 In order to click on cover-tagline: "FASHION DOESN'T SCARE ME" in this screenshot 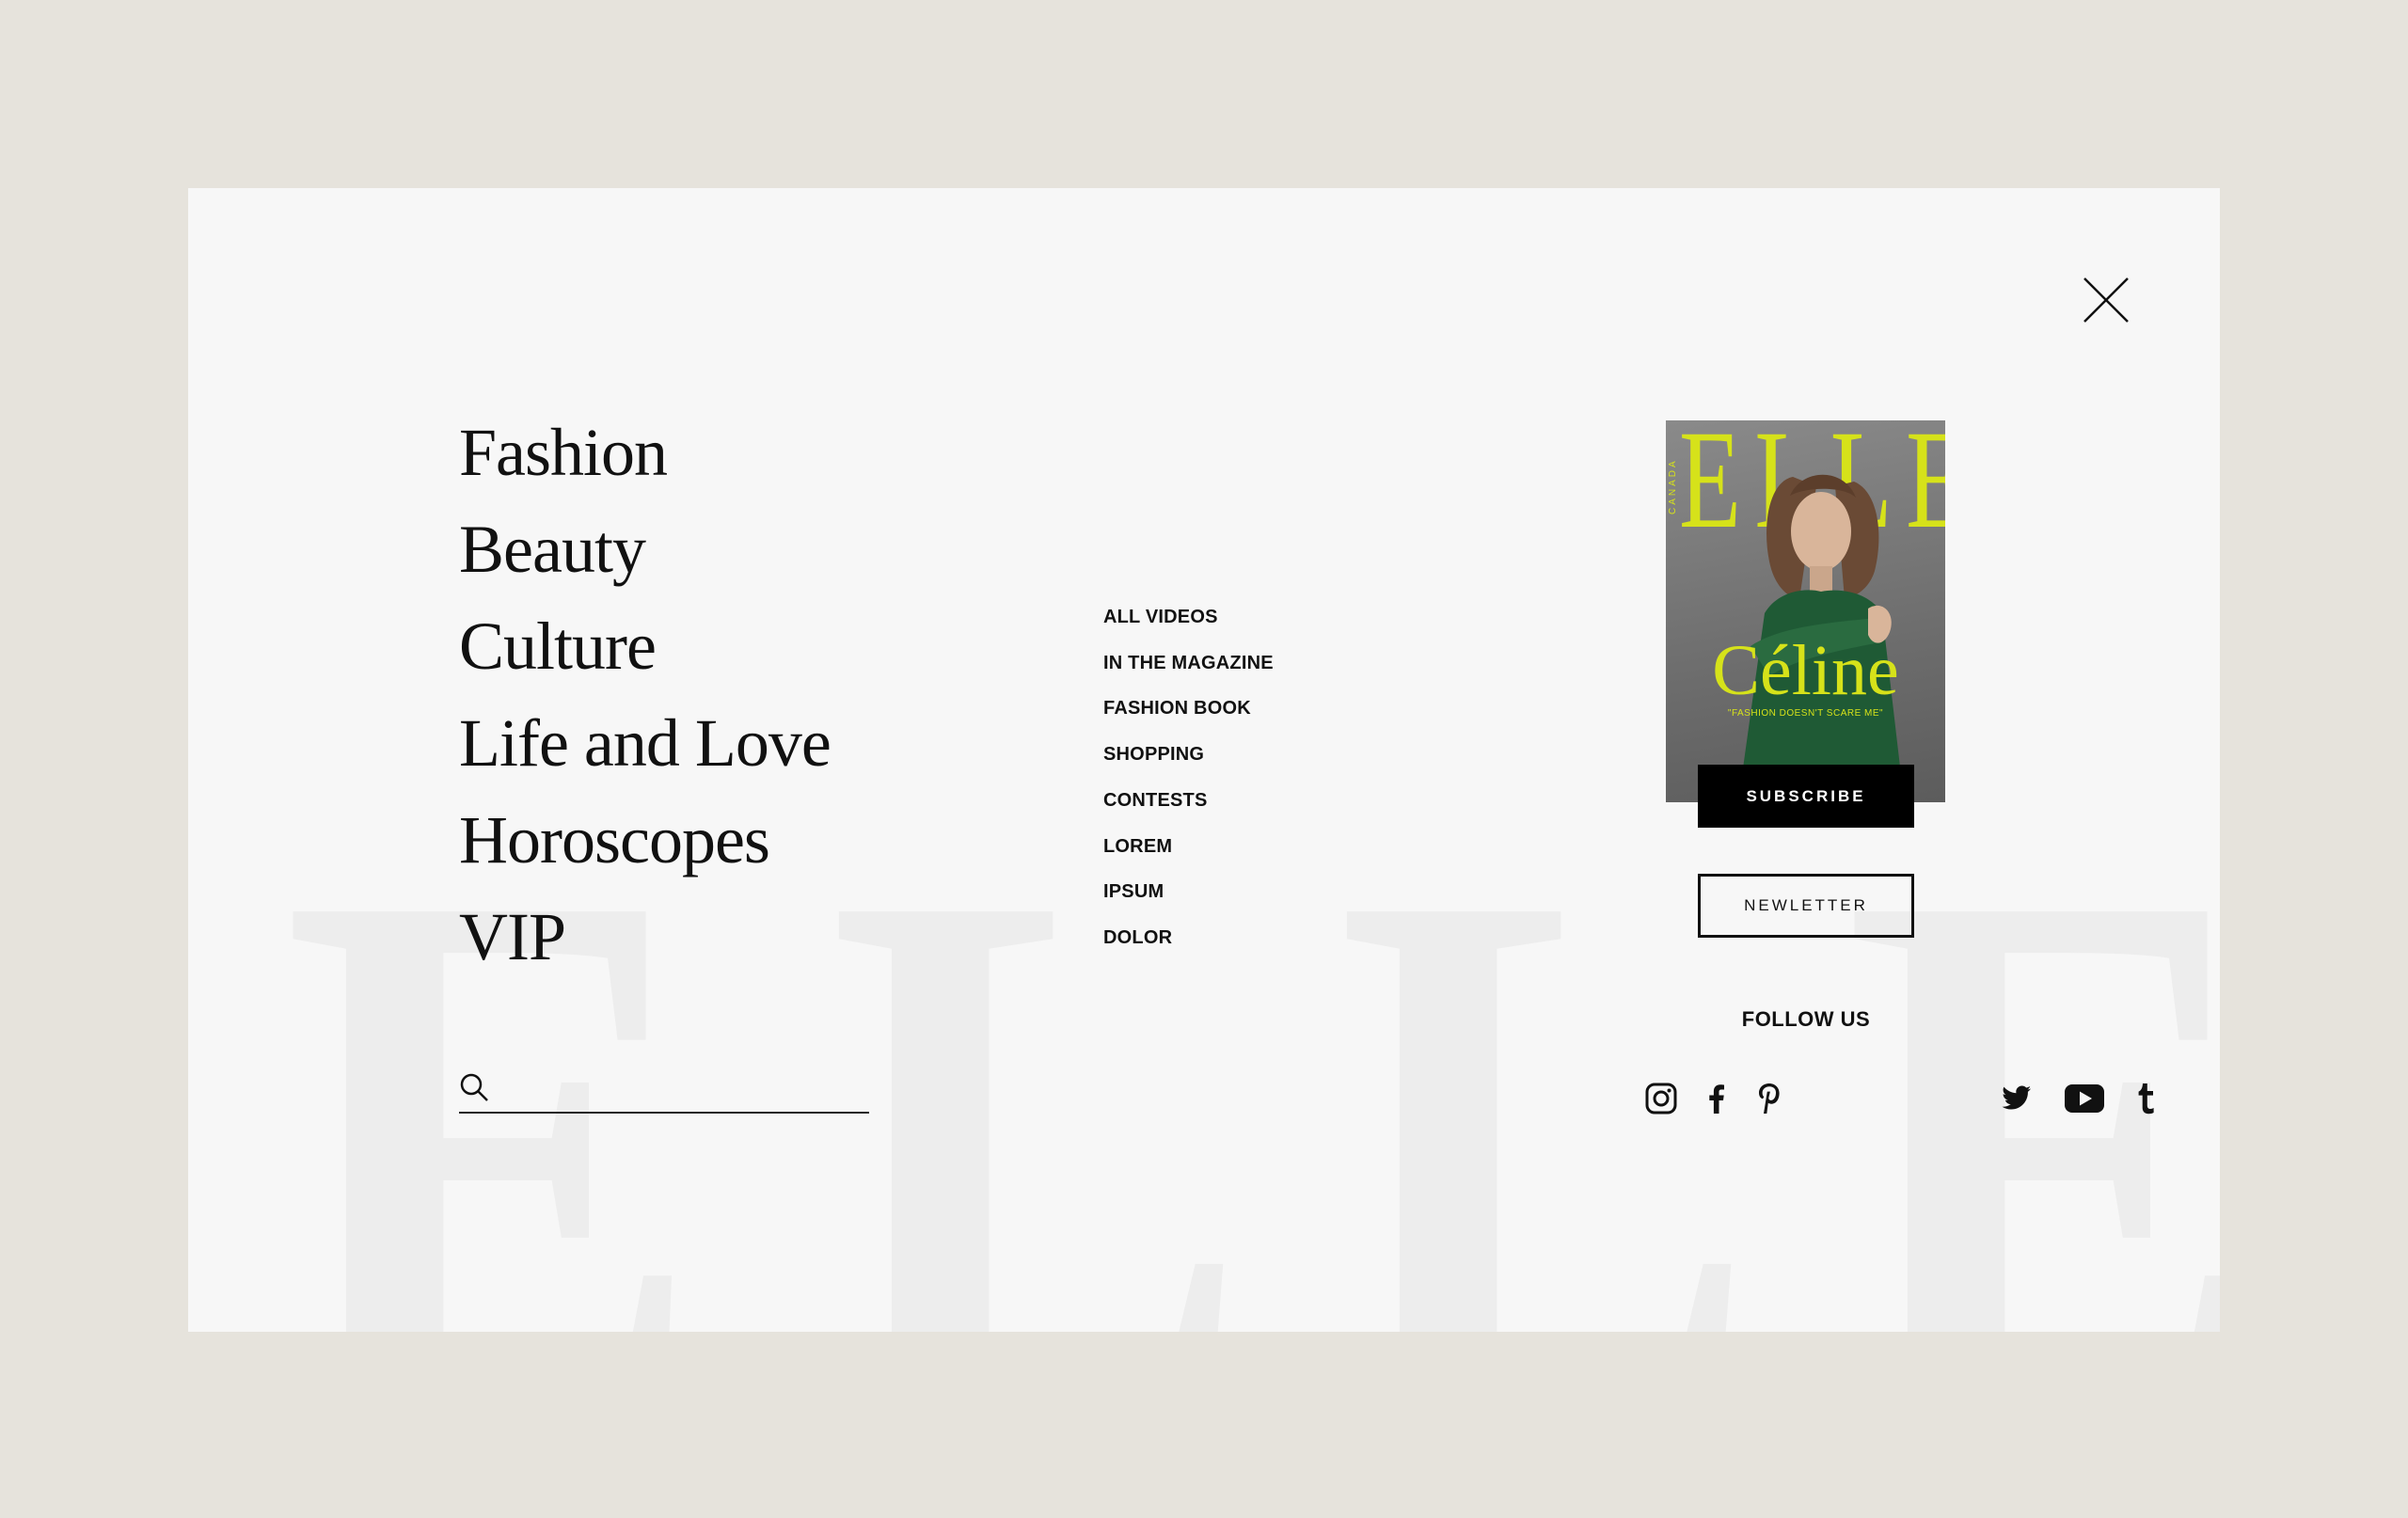, I will do `click(1806, 714)`.